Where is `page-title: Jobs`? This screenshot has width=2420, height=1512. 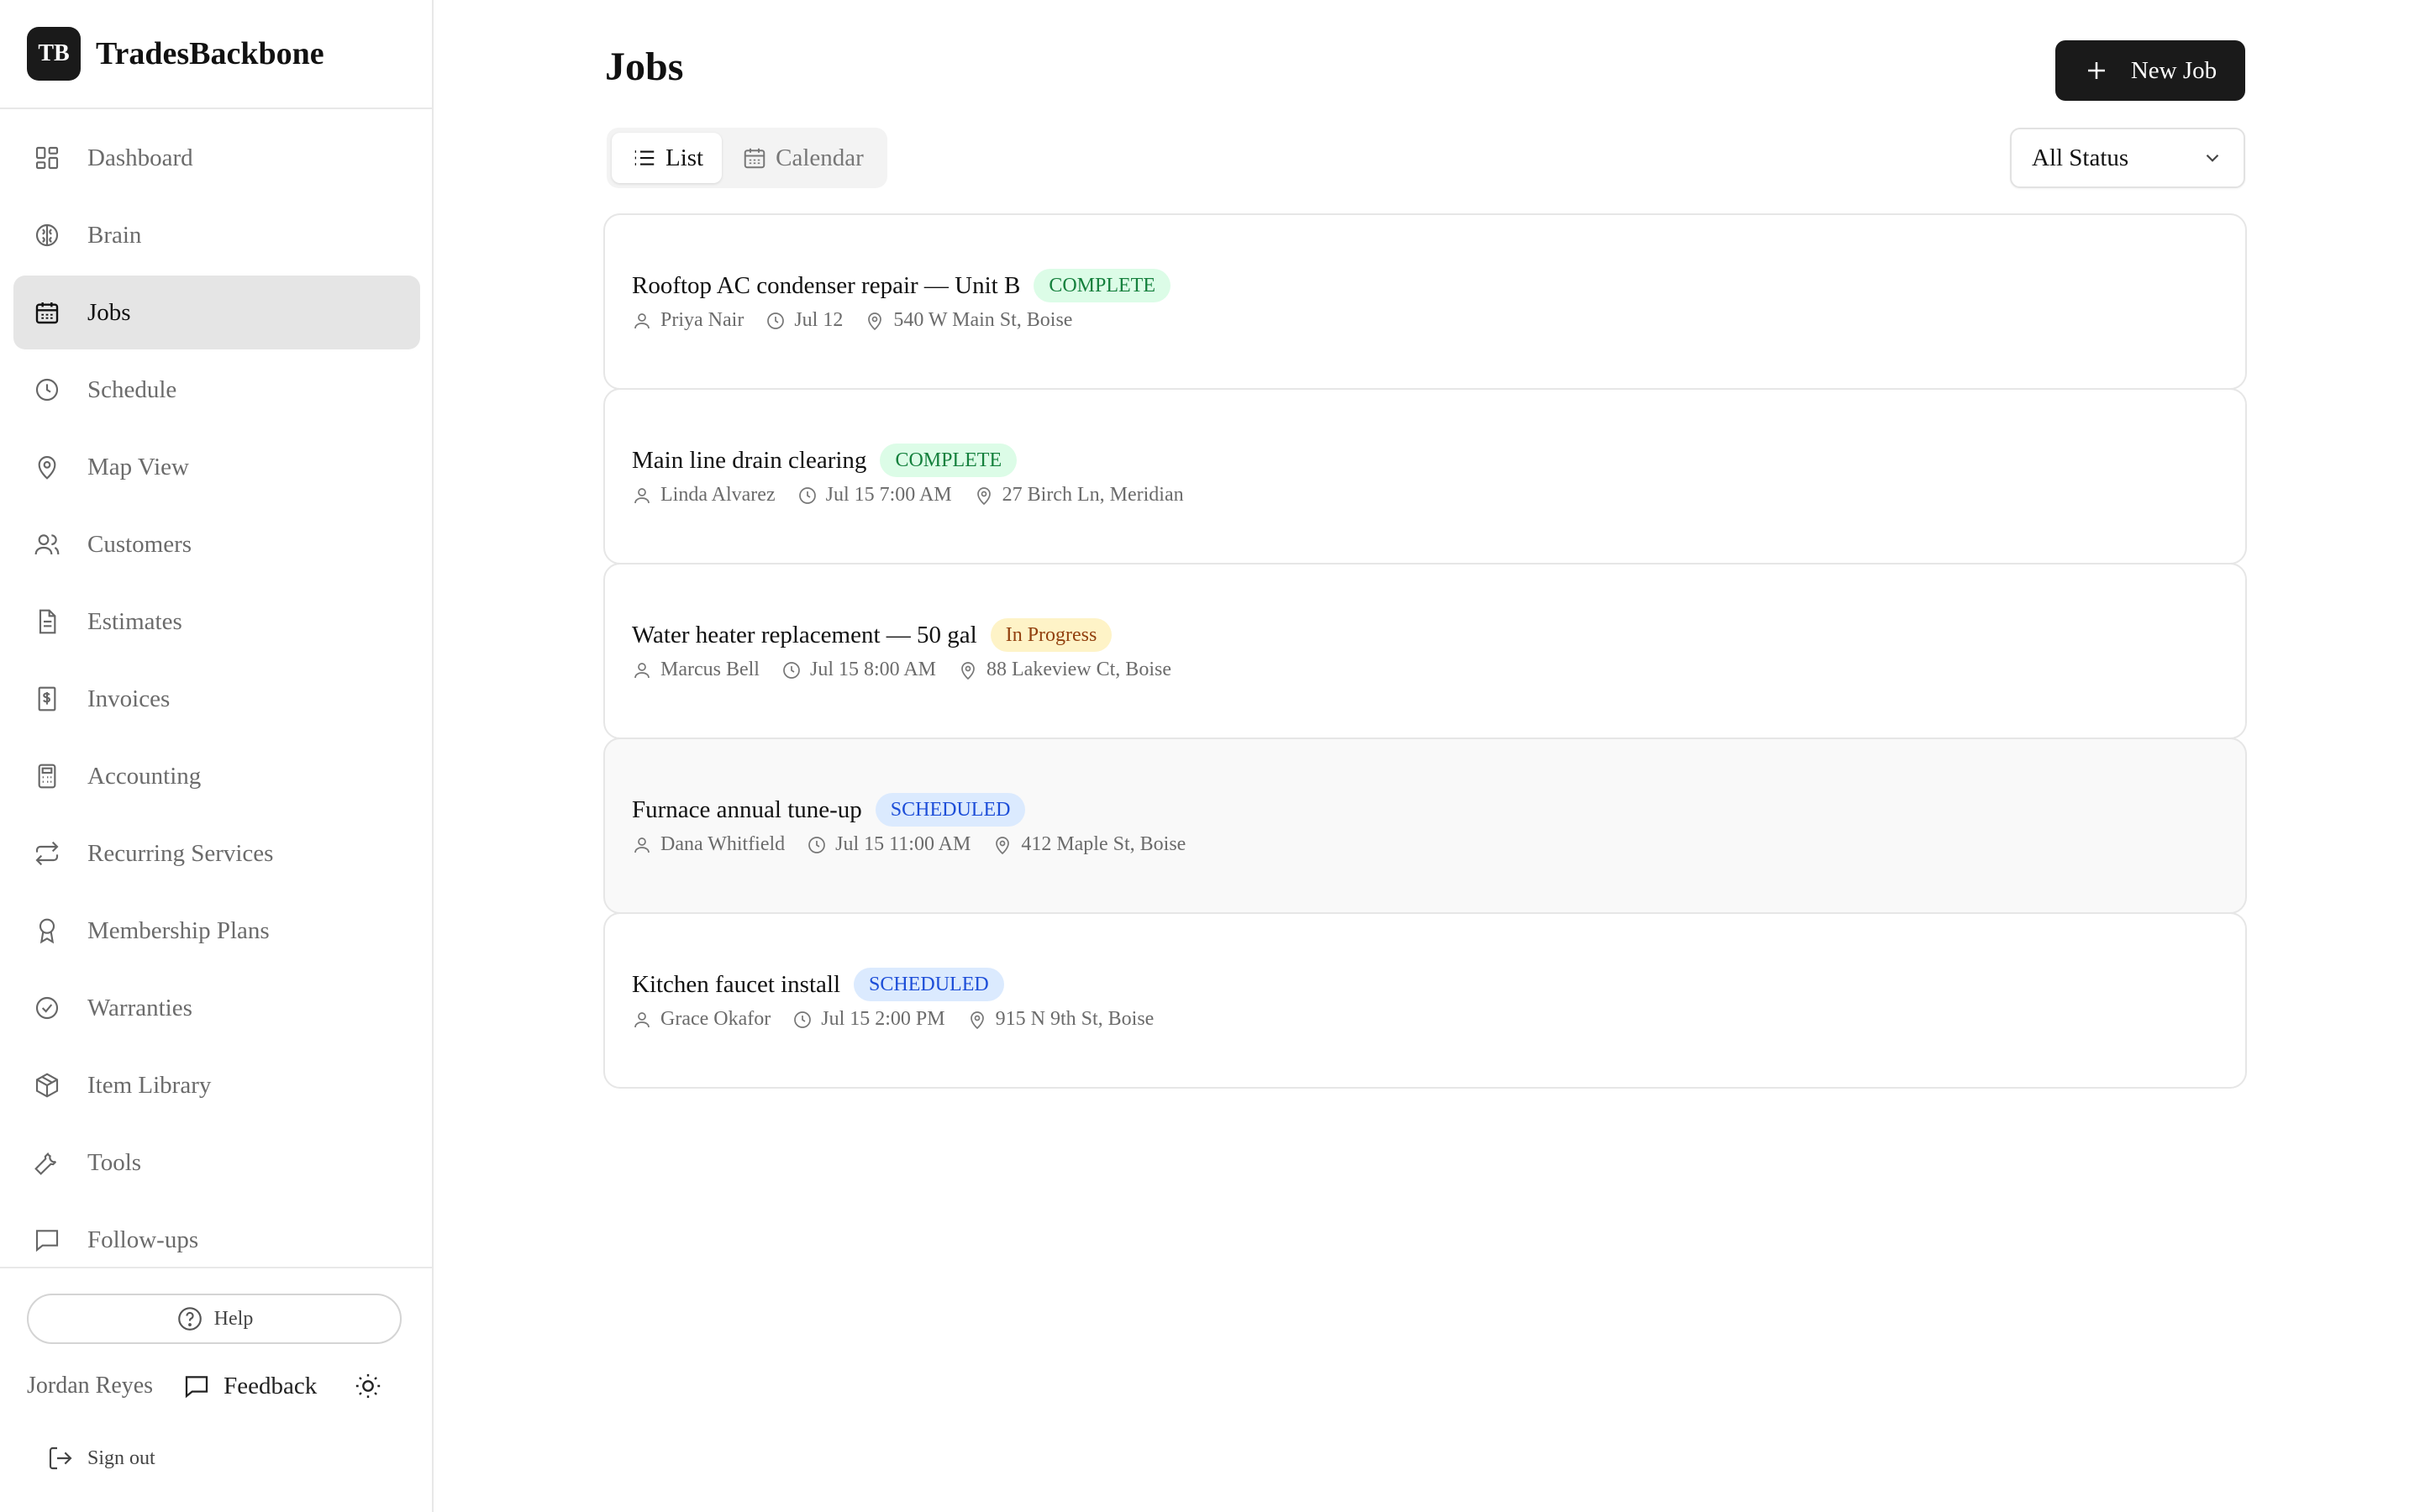 page-title: Jobs is located at coordinates (644, 67).